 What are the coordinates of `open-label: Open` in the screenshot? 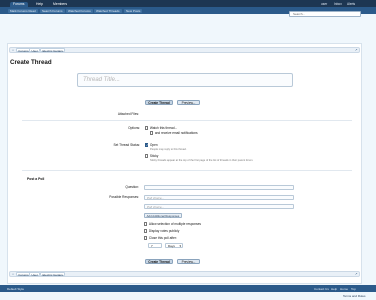 It's located at (153, 145).